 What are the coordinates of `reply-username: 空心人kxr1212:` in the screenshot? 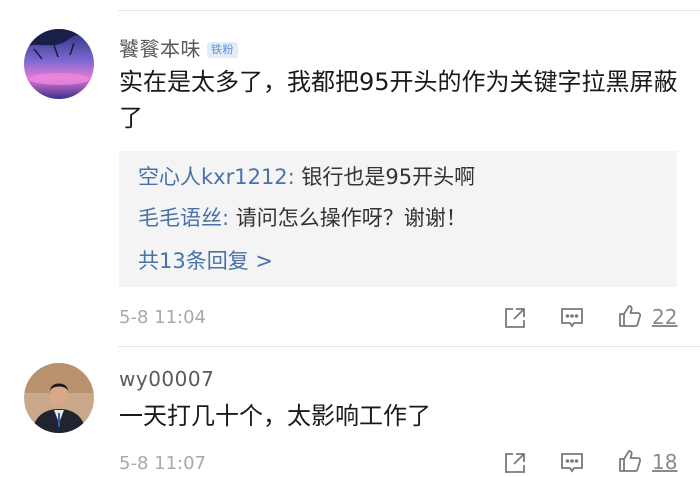 It's located at (216, 177).